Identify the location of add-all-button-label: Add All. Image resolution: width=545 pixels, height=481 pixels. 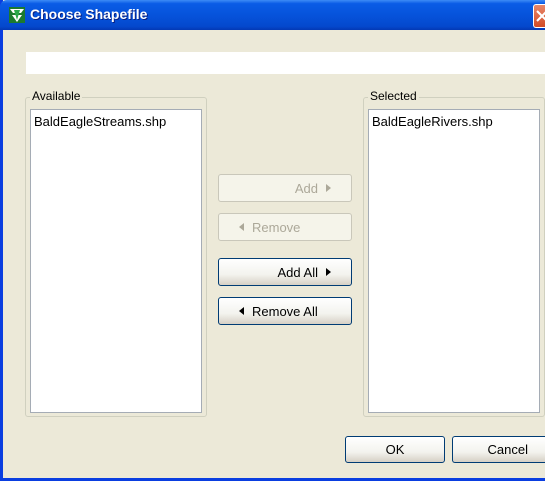
(297, 272).